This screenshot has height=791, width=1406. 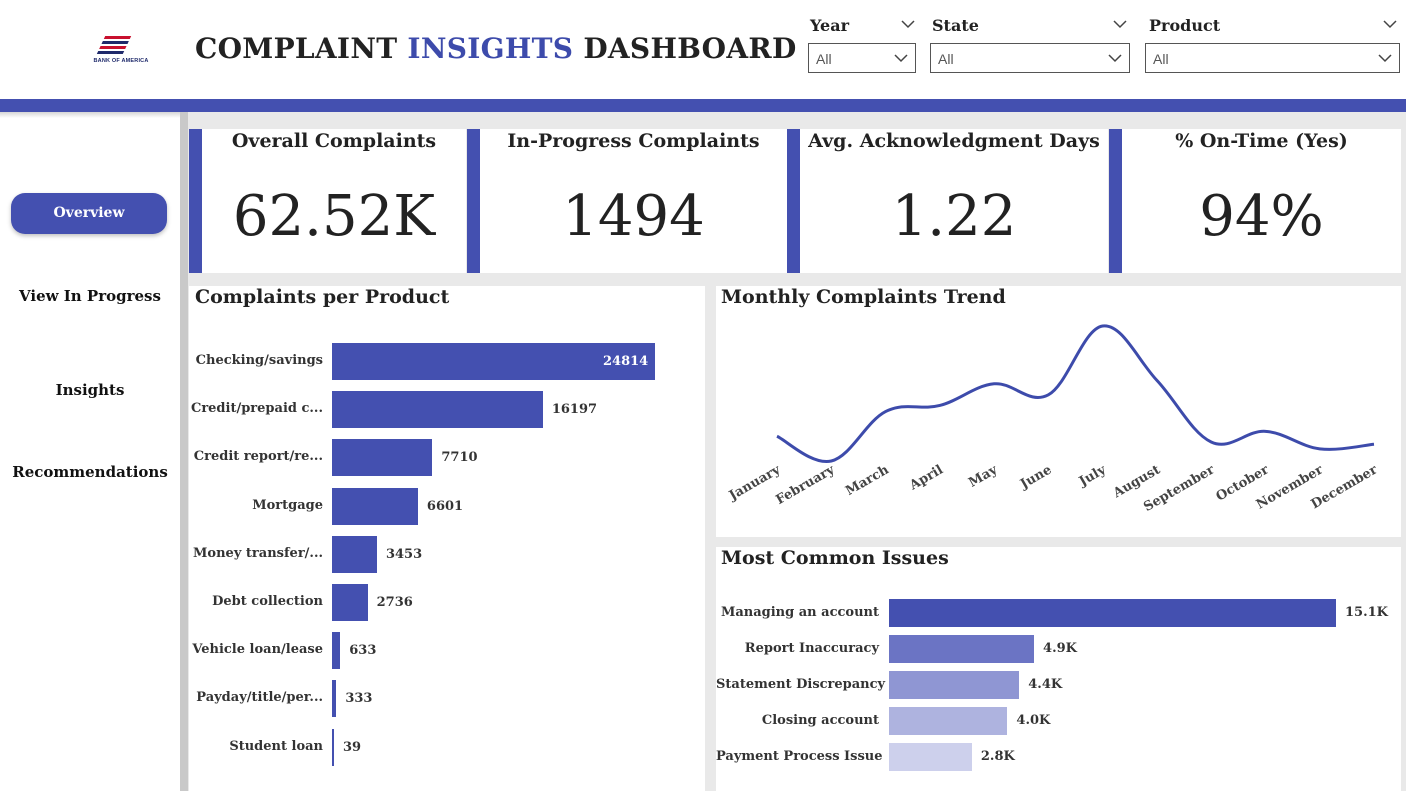 I want to click on flag-logo-icon, so click(x=114, y=45).